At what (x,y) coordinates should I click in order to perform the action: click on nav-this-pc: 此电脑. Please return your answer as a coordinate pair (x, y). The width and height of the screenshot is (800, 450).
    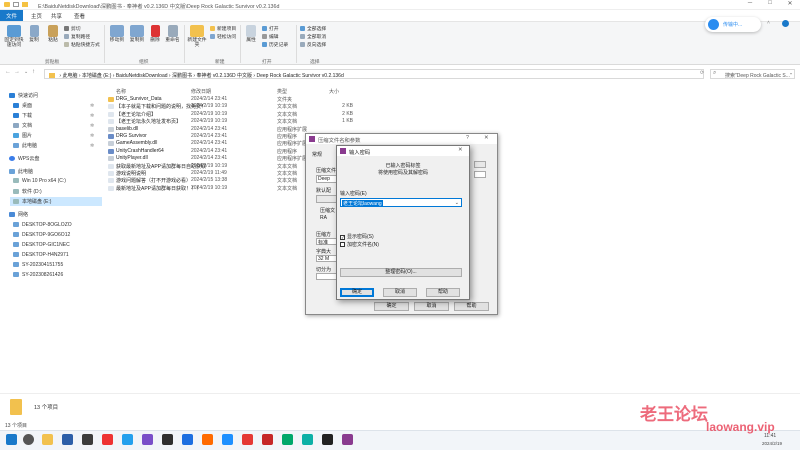
    Looking at the image, I should click on (21, 171).